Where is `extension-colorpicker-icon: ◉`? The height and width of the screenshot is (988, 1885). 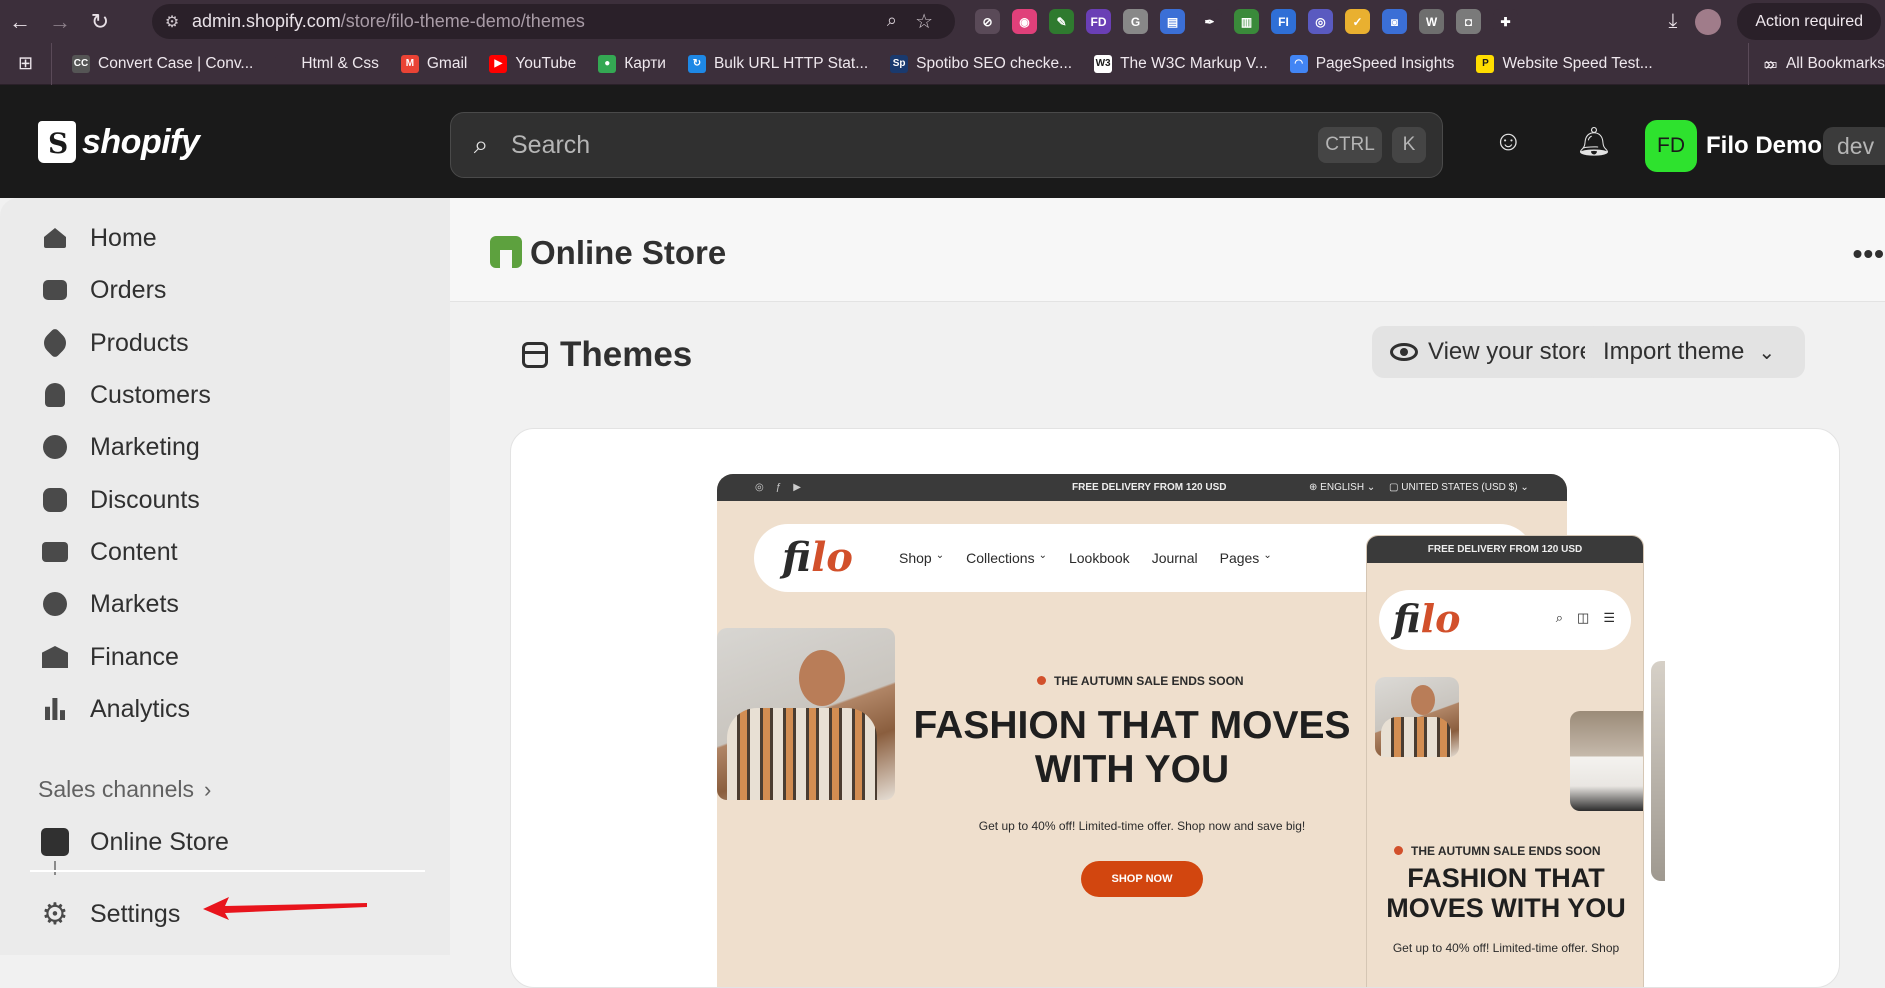 extension-colorpicker-icon: ◉ is located at coordinates (1024, 21).